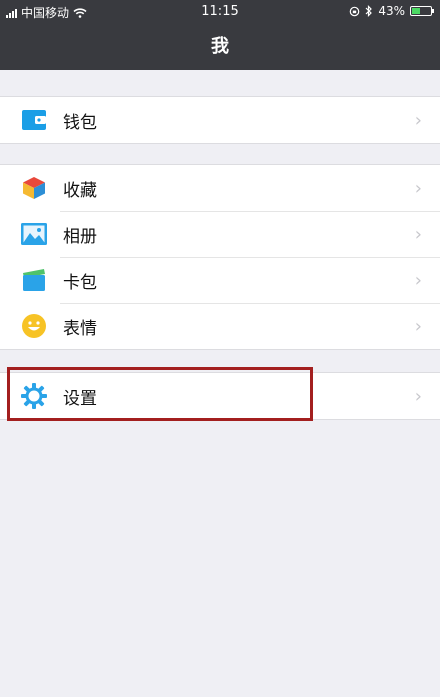  Describe the element at coordinates (80, 122) in the screenshot. I see `menu-item-label: 钱包` at that location.